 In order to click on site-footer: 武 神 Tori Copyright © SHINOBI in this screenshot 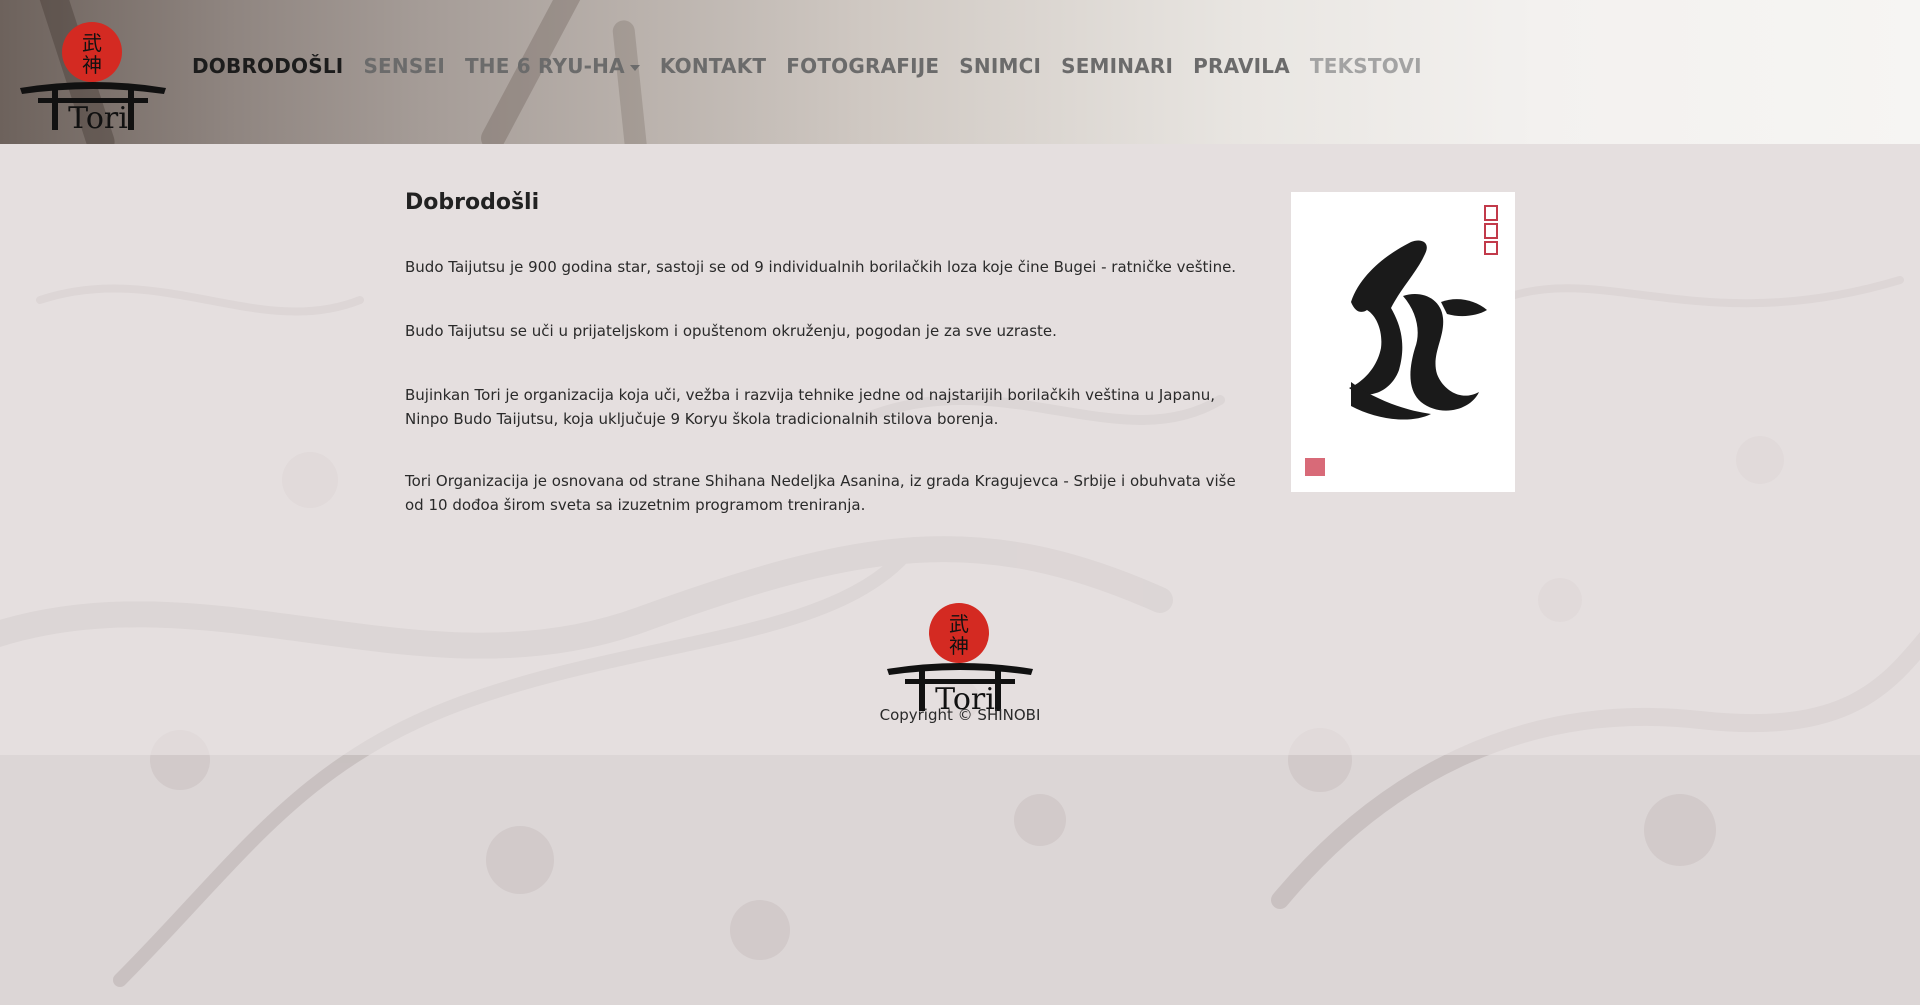, I will do `click(960, 662)`.